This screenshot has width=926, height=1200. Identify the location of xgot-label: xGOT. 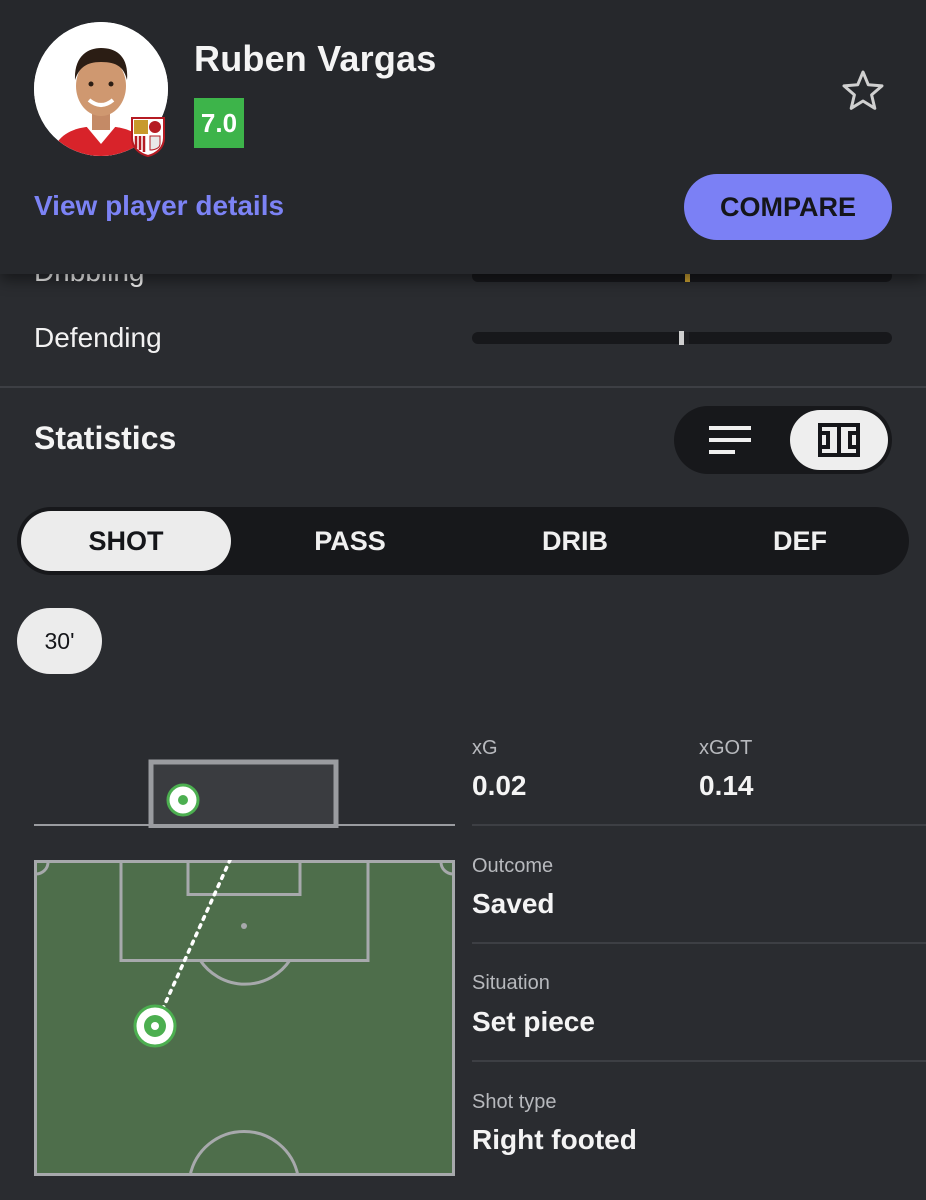
(726, 748).